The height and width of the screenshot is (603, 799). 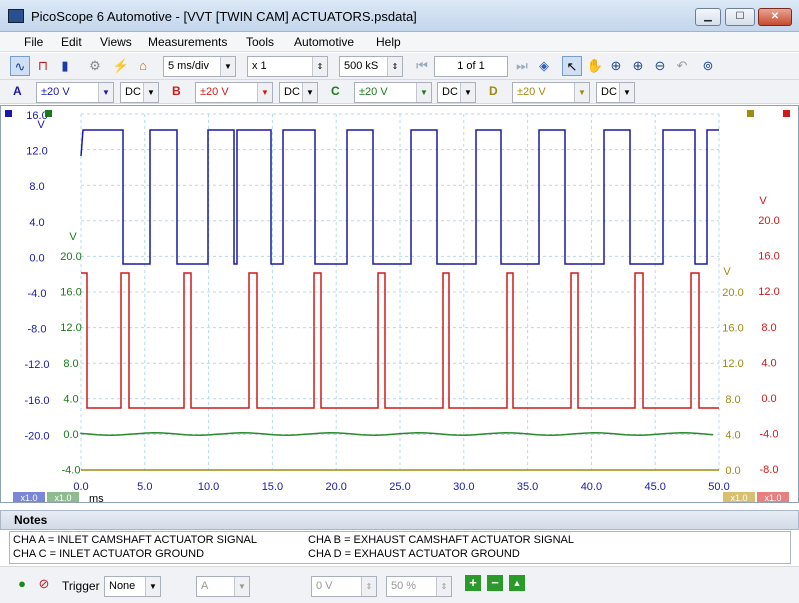 I want to click on axis-b-tick: 4.0, so click(x=768, y=363).